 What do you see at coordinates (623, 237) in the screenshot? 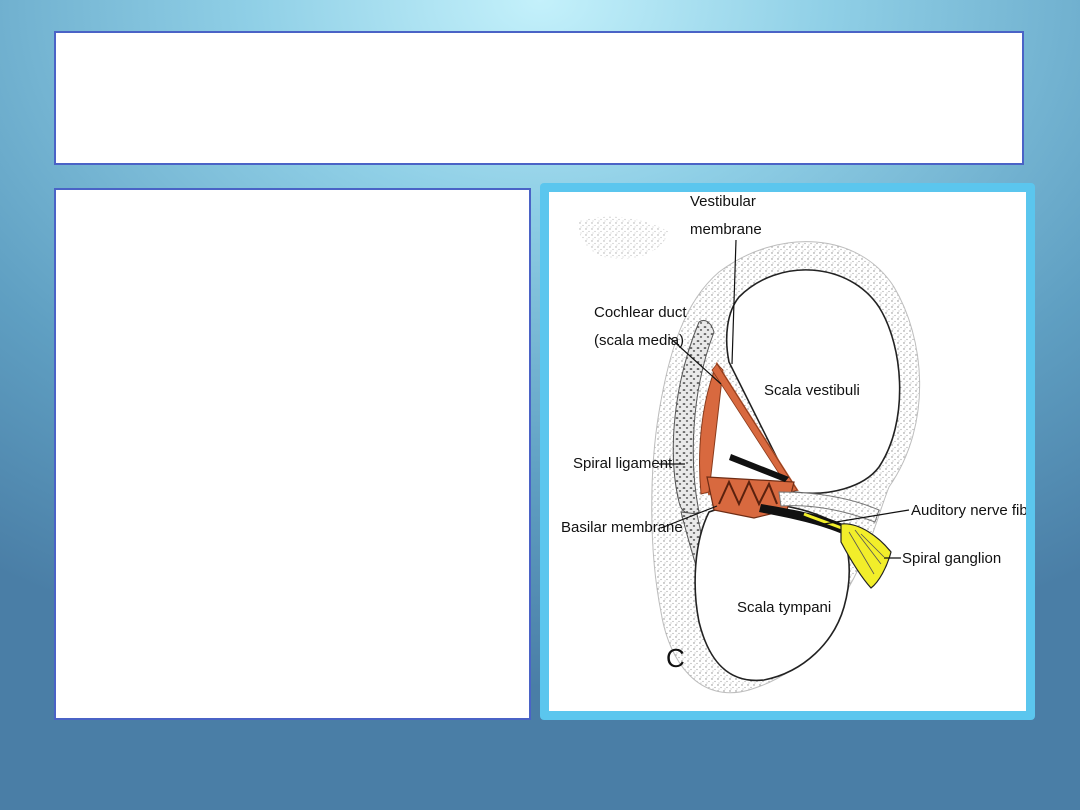
I see `bone-fragment-top-left` at bounding box center [623, 237].